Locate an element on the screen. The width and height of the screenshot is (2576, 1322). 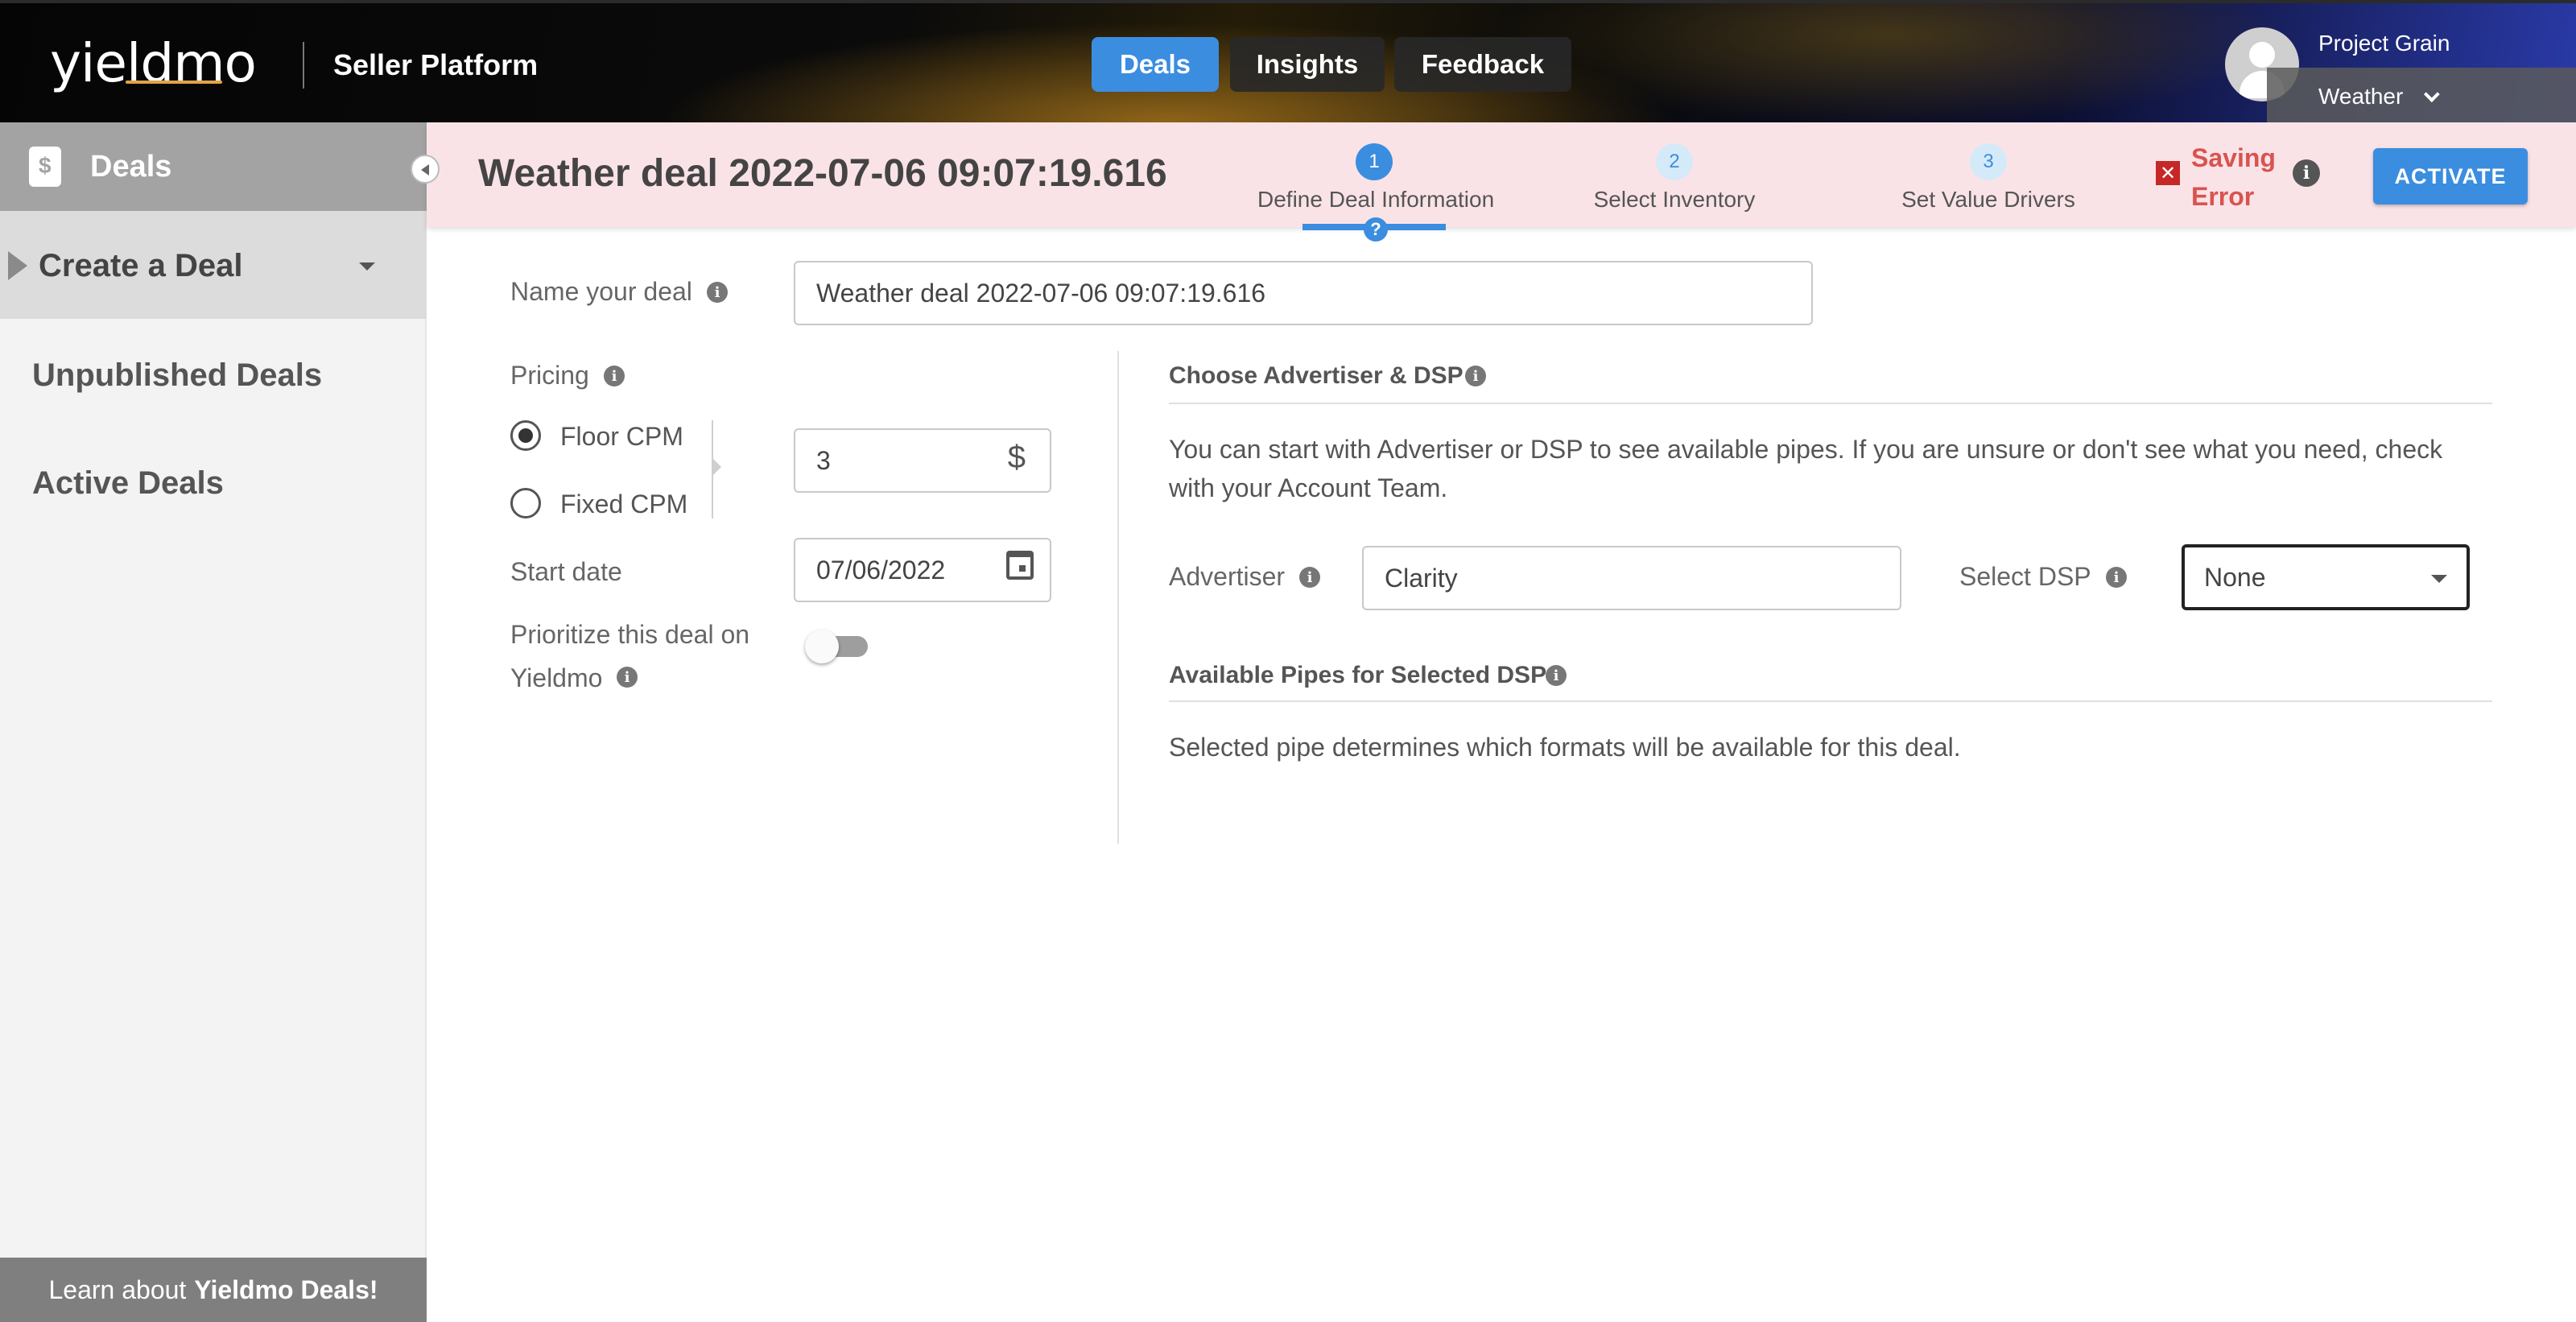
nav-deals-button: Deals is located at coordinates (1155, 64).